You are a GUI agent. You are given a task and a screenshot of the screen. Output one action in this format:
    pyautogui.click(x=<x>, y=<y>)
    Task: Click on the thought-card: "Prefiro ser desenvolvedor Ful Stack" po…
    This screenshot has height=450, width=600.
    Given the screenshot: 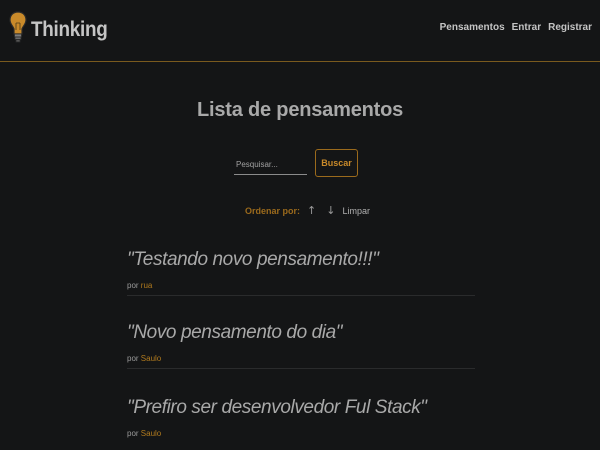 What is the action you would take?
    pyautogui.click(x=301, y=417)
    